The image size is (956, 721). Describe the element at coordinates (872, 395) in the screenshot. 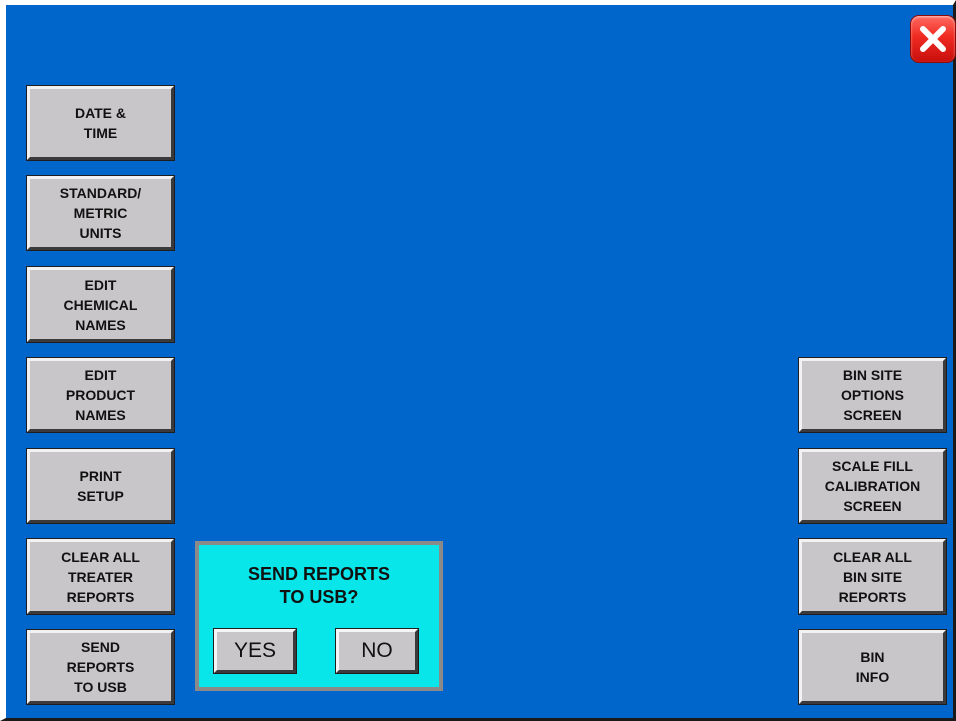

I see `bin-site-options-screen-button: BIN SITE OPTIONS SCREEN` at that location.